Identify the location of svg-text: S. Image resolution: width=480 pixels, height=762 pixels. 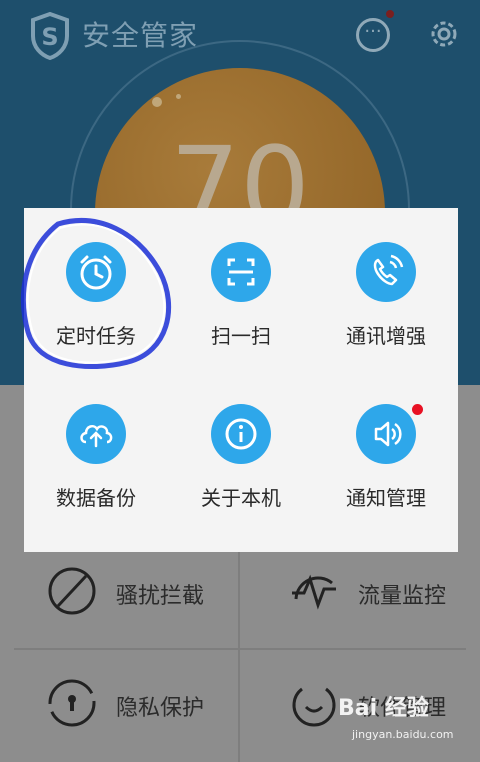
(49, 37).